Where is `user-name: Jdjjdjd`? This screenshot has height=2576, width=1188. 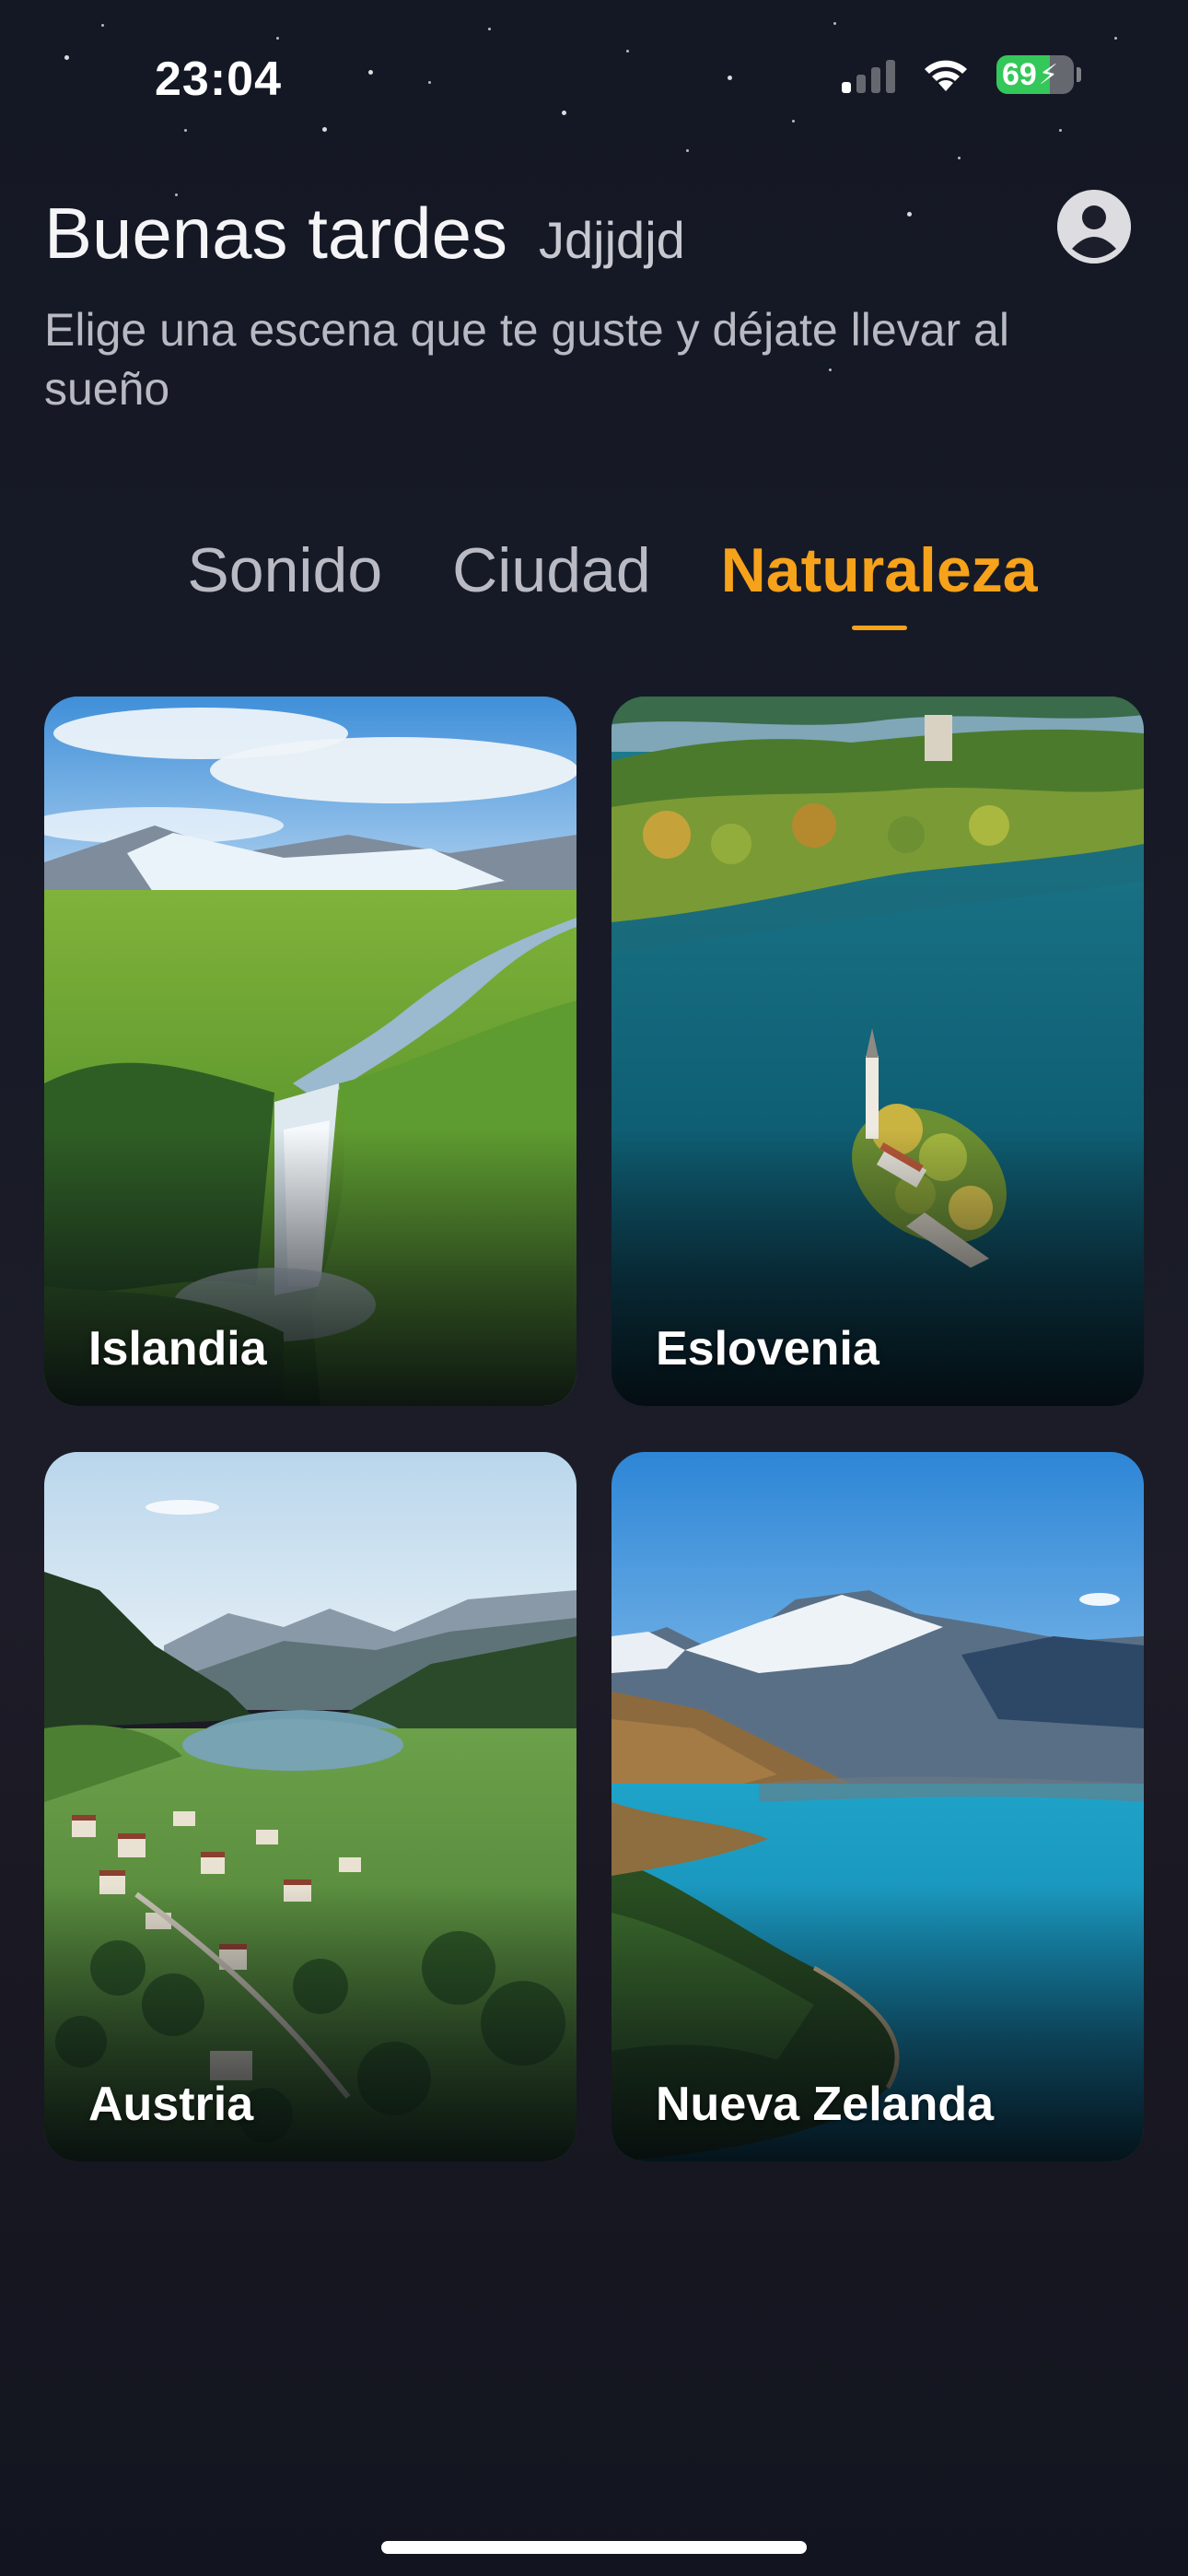
user-name: Jdjjdjd is located at coordinates (612, 240).